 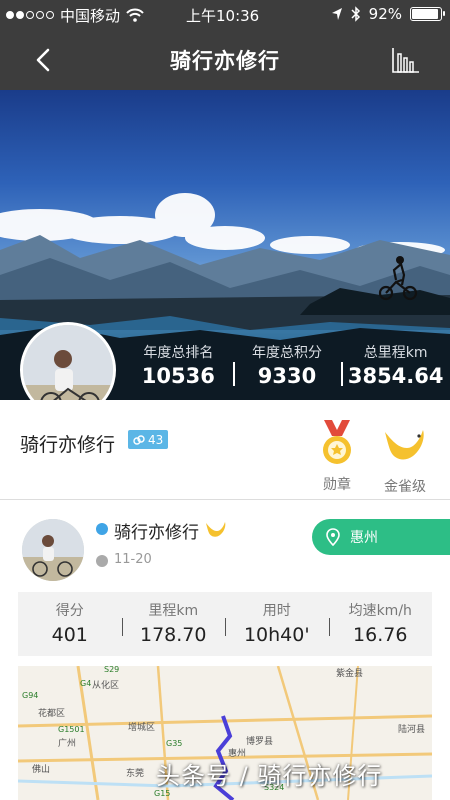 I want to click on metric-value: 401, so click(x=69, y=635).